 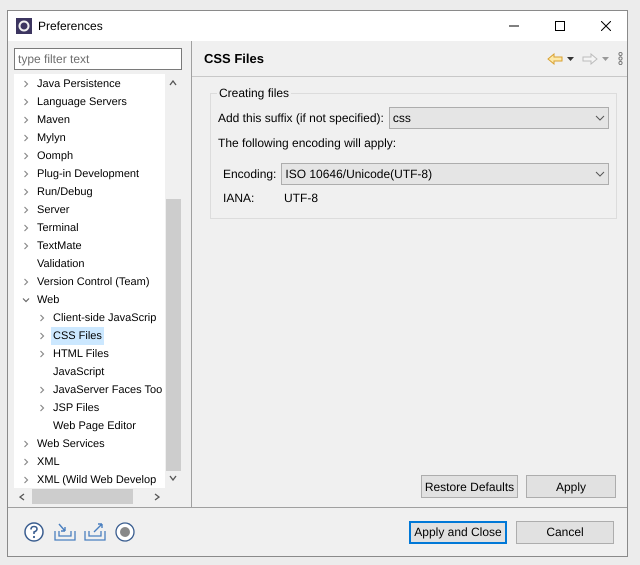 What do you see at coordinates (98, 59) in the screenshot?
I see `filter-field: type filter text` at bounding box center [98, 59].